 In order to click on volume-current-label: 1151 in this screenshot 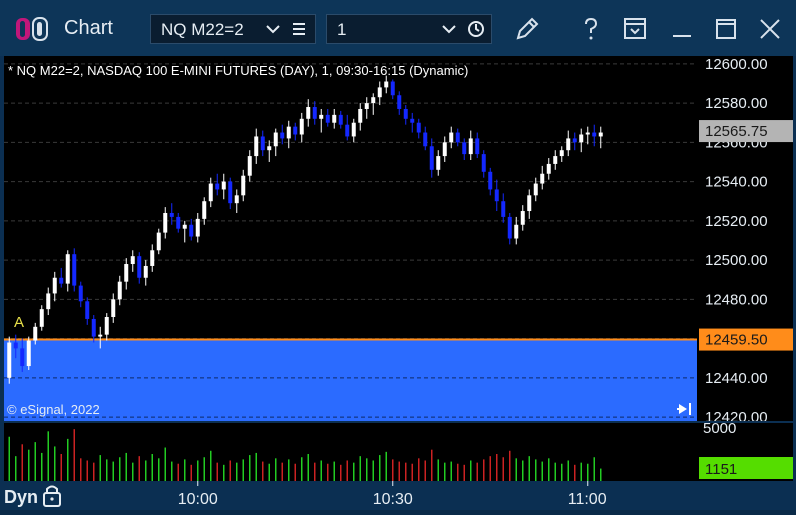, I will do `click(721, 469)`.